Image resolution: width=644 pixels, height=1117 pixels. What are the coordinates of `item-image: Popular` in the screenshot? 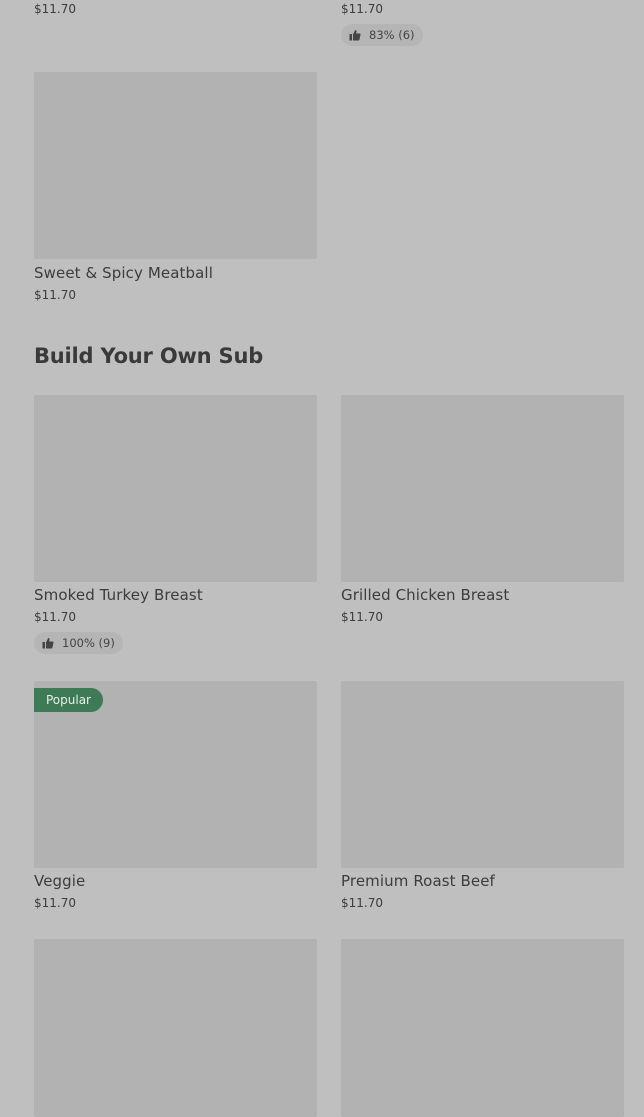 It's located at (175, 774).